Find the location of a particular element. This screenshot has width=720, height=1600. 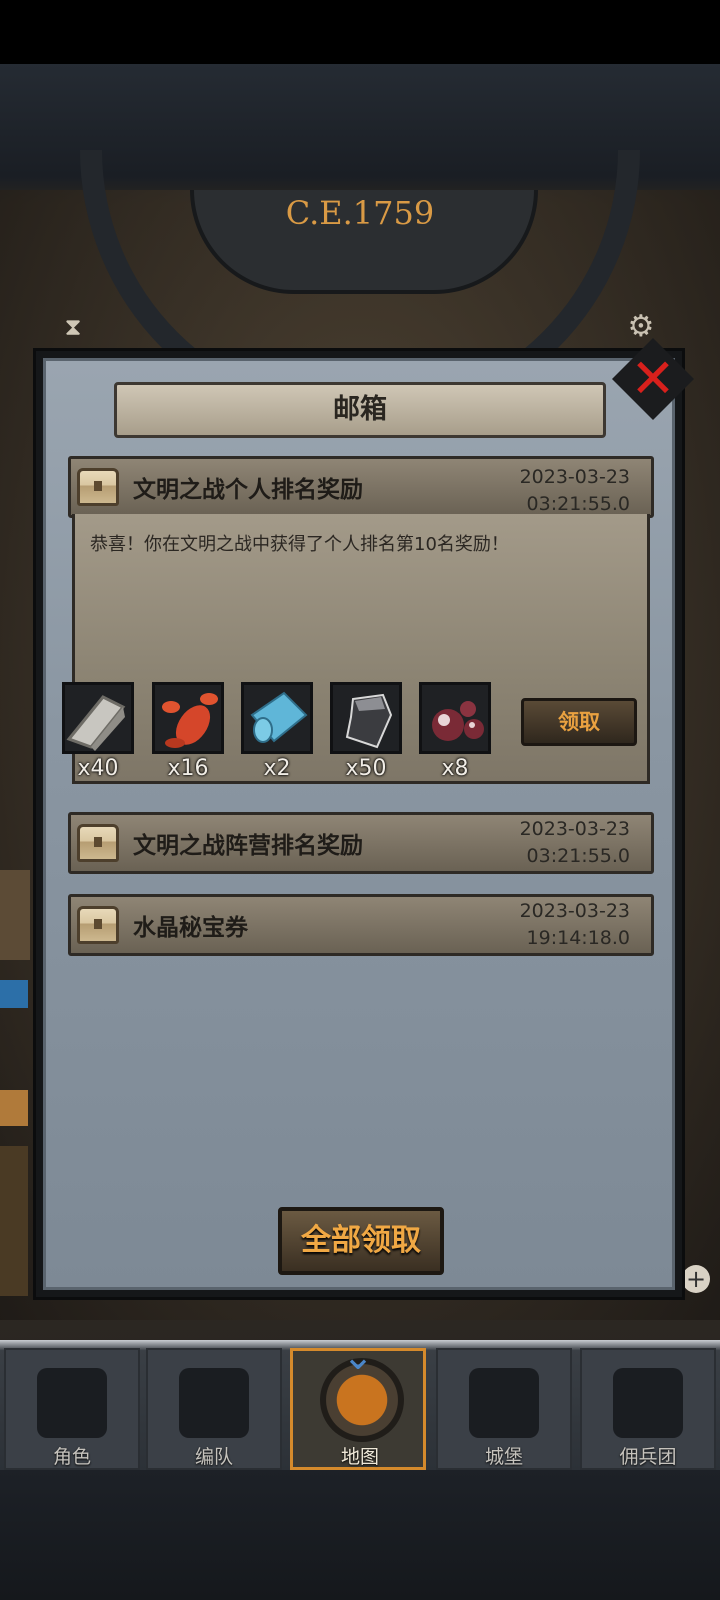

mail-title: 文明之战个人排名奖励 is located at coordinates (248, 490).